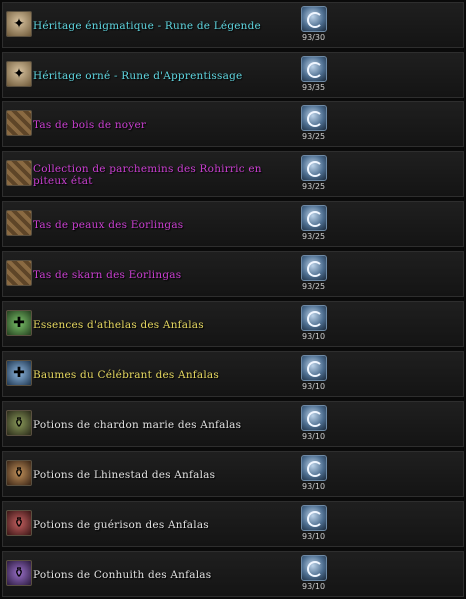 The height and width of the screenshot is (599, 466). What do you see at coordinates (147, 26) in the screenshot?
I see `item-name: Héritage énigmatique - Rune de Légende` at bounding box center [147, 26].